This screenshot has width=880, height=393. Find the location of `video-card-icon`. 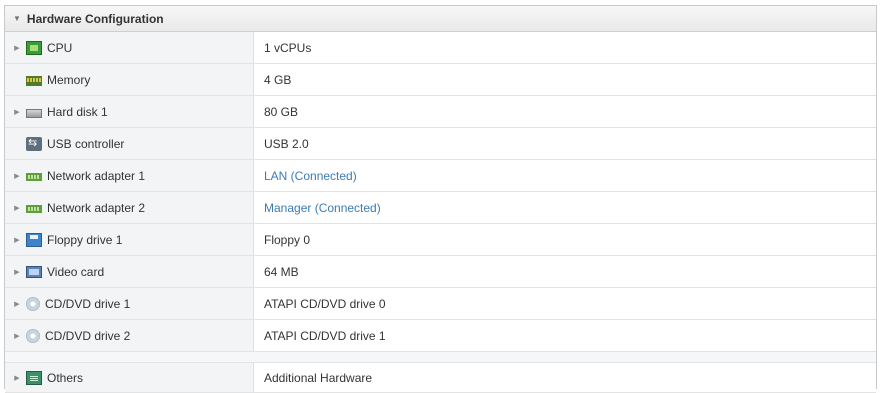

video-card-icon is located at coordinates (34, 272).